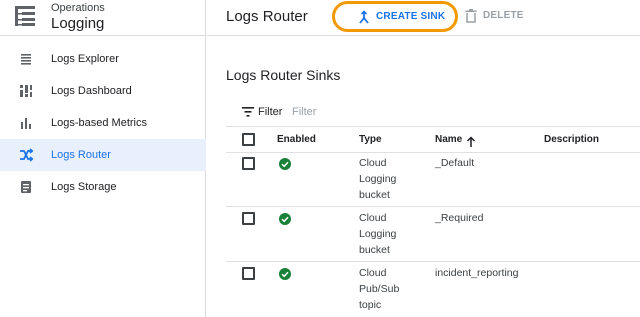 Image resolution: width=640 pixels, height=317 pixels. I want to click on logging-product-icon, so click(25, 16).